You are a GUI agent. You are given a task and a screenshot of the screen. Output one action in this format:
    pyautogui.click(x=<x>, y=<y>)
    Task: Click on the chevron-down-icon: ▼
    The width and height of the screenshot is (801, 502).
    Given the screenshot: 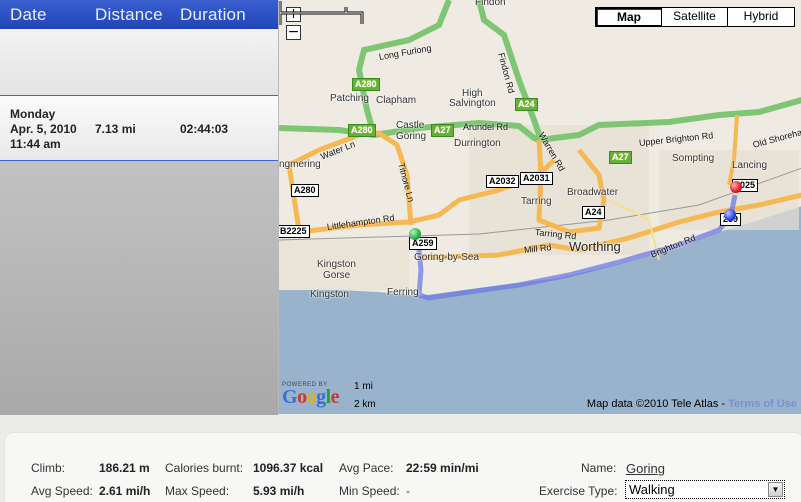 What is the action you would take?
    pyautogui.click(x=775, y=489)
    